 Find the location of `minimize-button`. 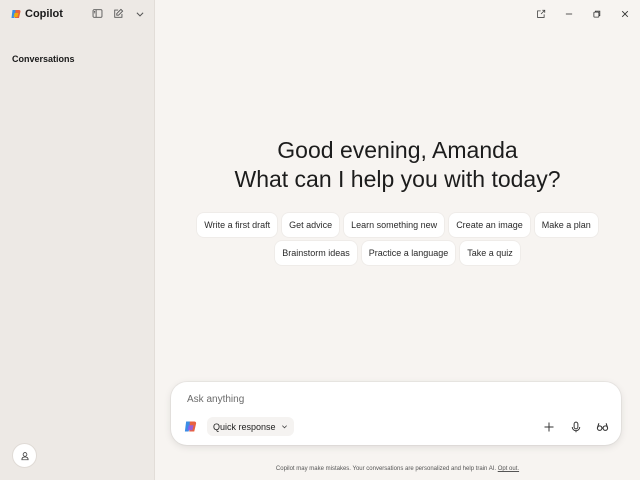

minimize-button is located at coordinates (569, 14).